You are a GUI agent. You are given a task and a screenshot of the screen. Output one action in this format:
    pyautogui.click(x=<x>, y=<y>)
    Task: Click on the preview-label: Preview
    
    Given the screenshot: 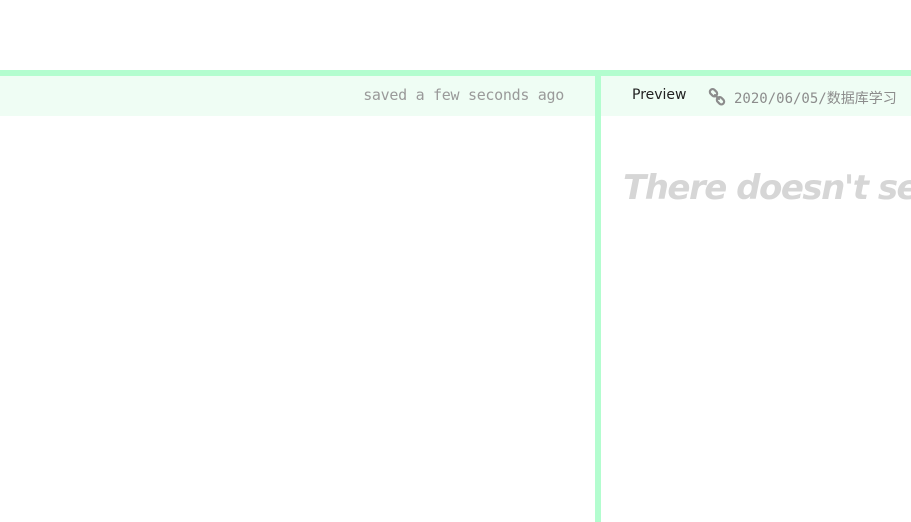 What is the action you would take?
    pyautogui.click(x=659, y=95)
    